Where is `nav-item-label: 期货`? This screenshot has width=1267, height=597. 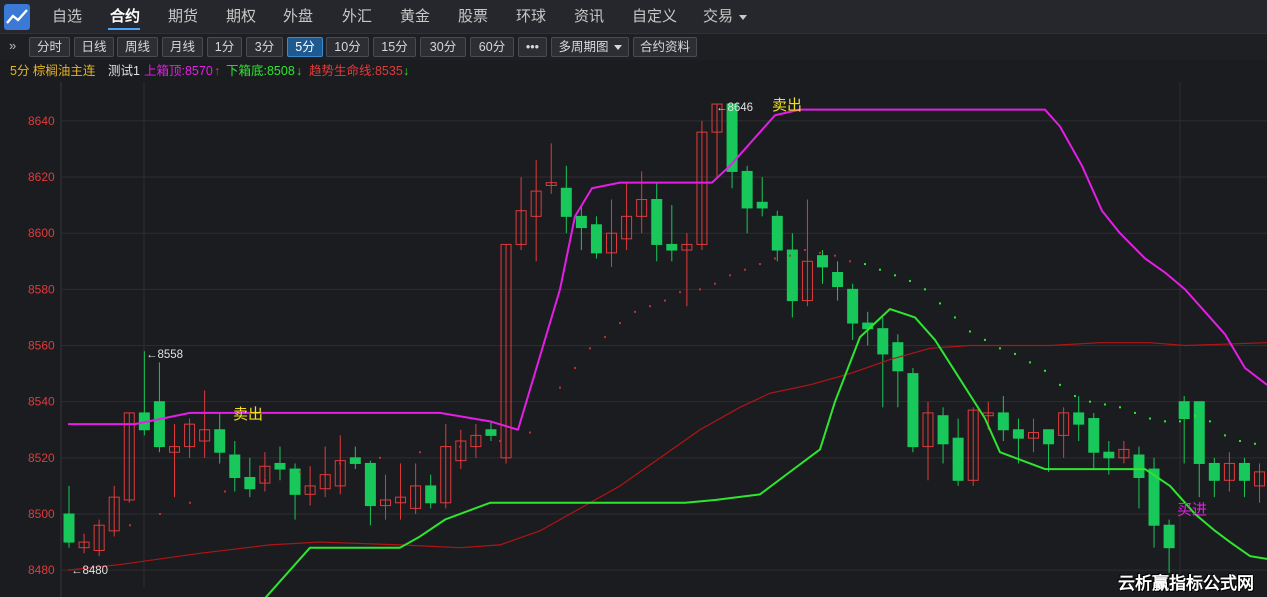 nav-item-label: 期货 is located at coordinates (183, 16).